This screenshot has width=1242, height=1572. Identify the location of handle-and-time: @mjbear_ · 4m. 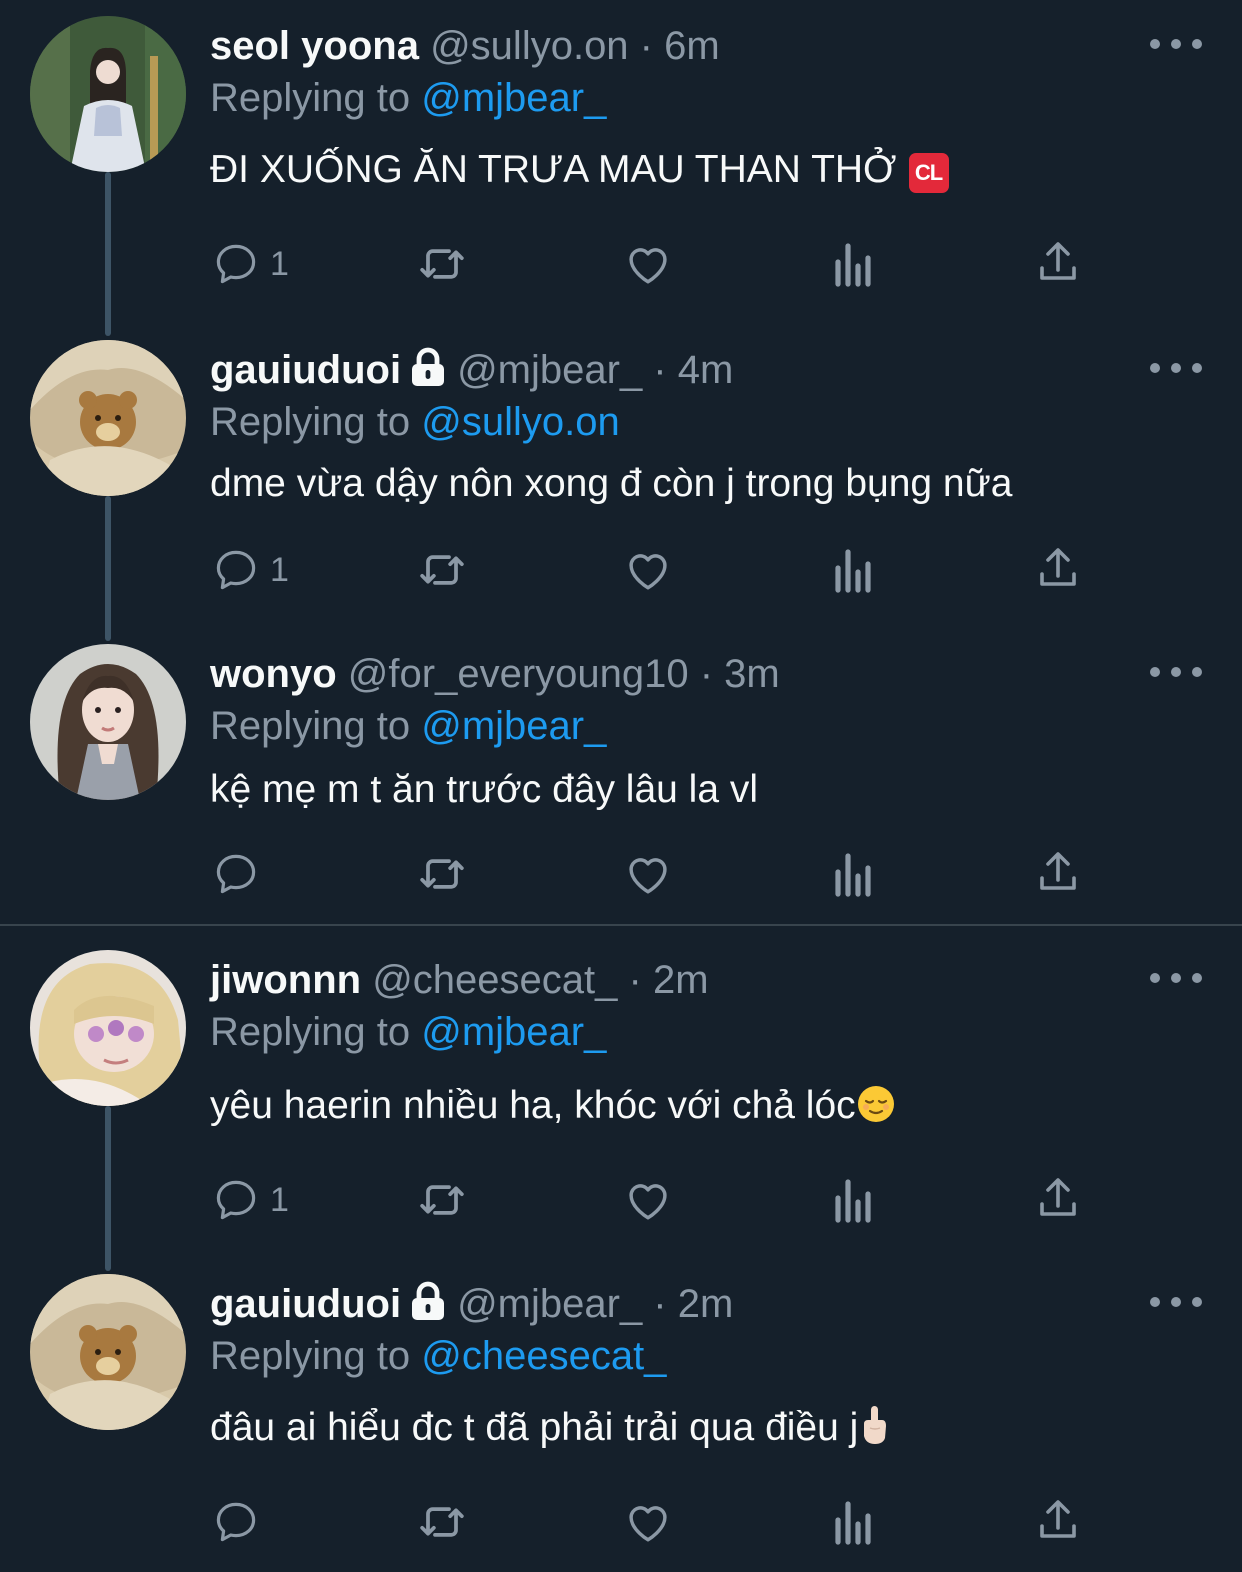
(595, 370).